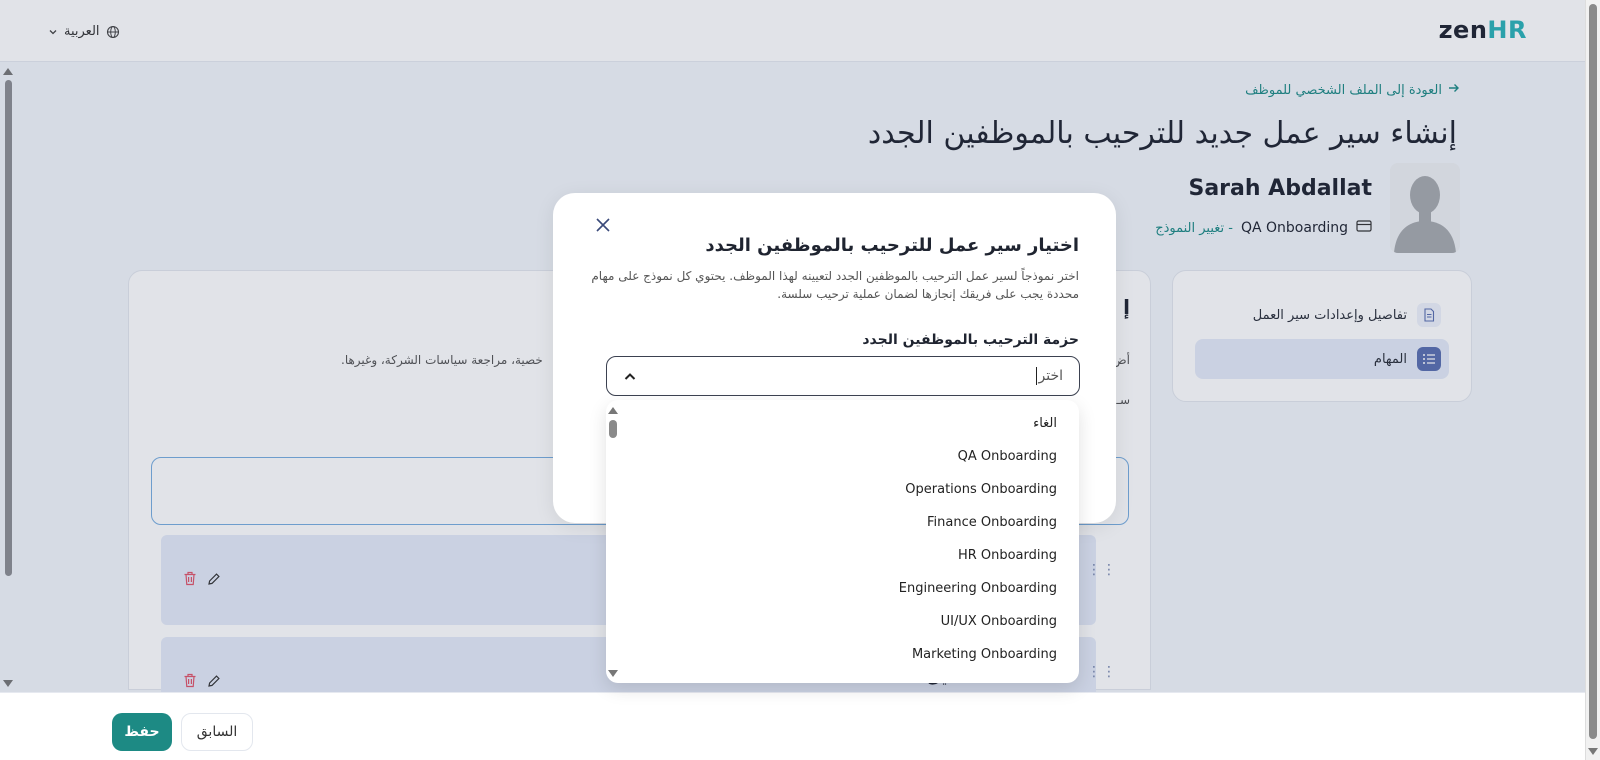 Image resolution: width=1600 pixels, height=760 pixels. Describe the element at coordinates (1045, 423) in the screenshot. I see `option-cancel: الغاء` at that location.